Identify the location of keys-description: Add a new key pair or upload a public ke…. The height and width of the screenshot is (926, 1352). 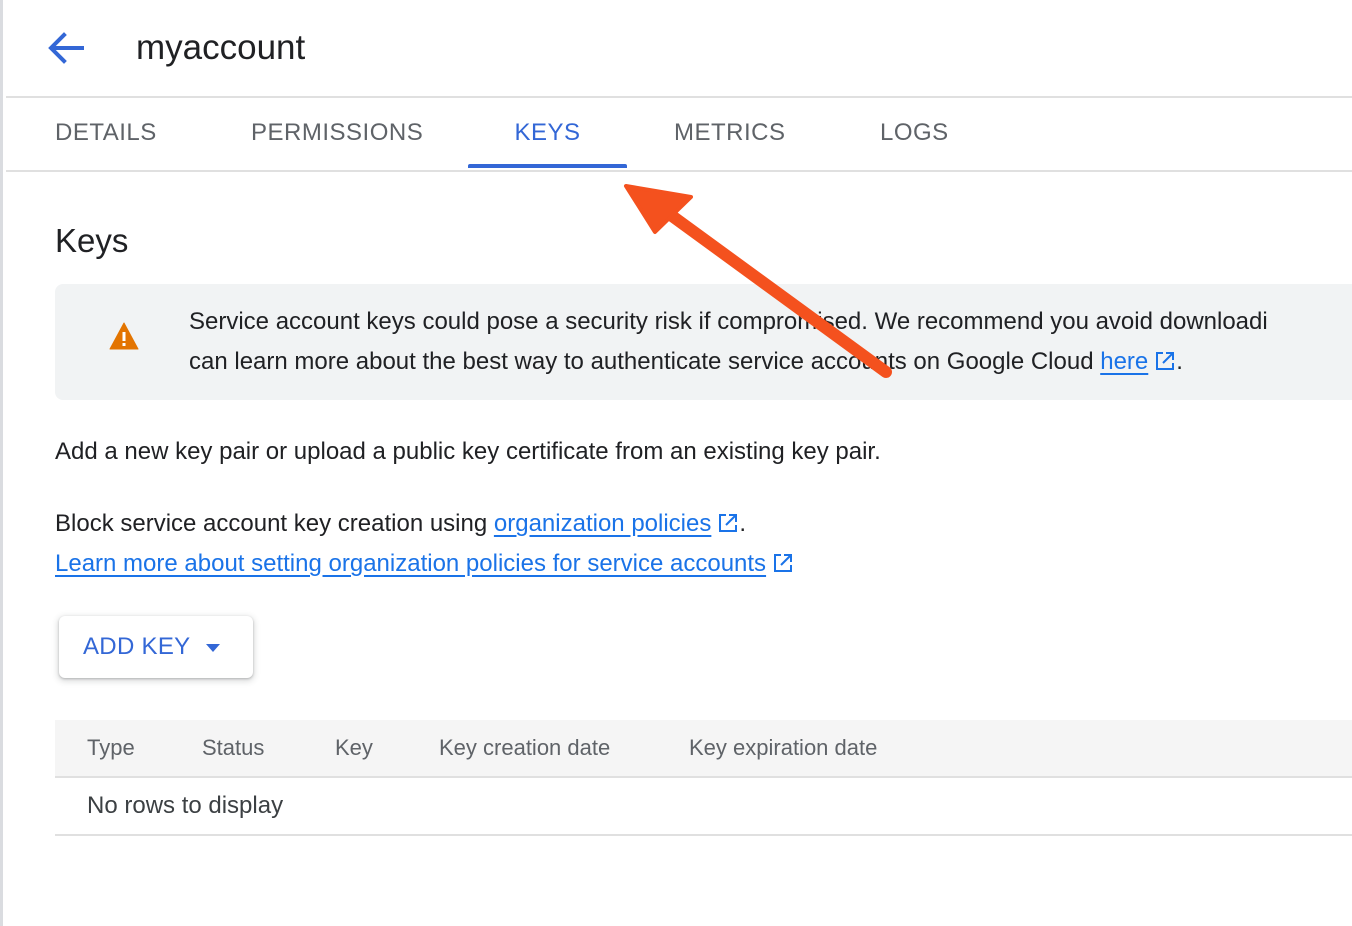
(468, 451).